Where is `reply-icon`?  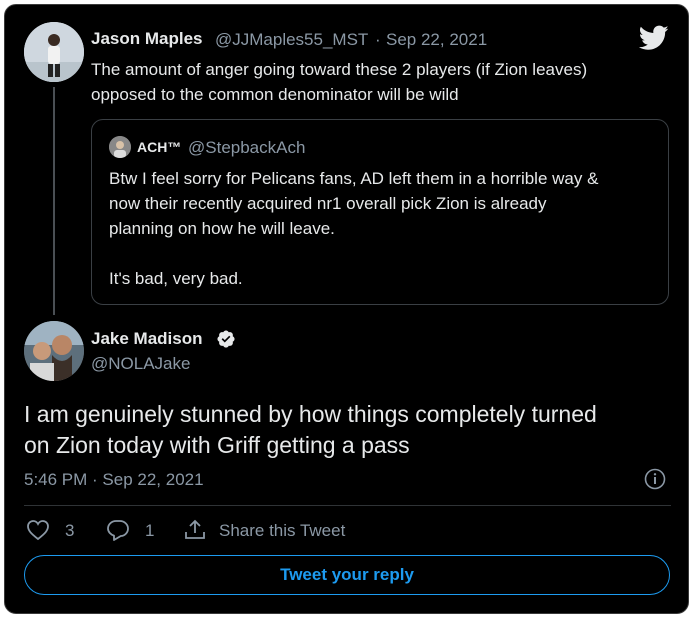 reply-icon is located at coordinates (118, 530).